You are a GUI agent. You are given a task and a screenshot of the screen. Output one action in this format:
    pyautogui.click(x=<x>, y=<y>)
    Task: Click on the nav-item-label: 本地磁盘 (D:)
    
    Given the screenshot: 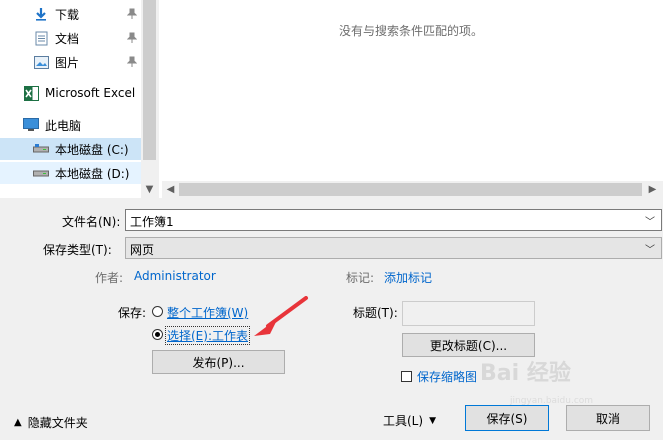 What is the action you would take?
    pyautogui.click(x=92, y=173)
    